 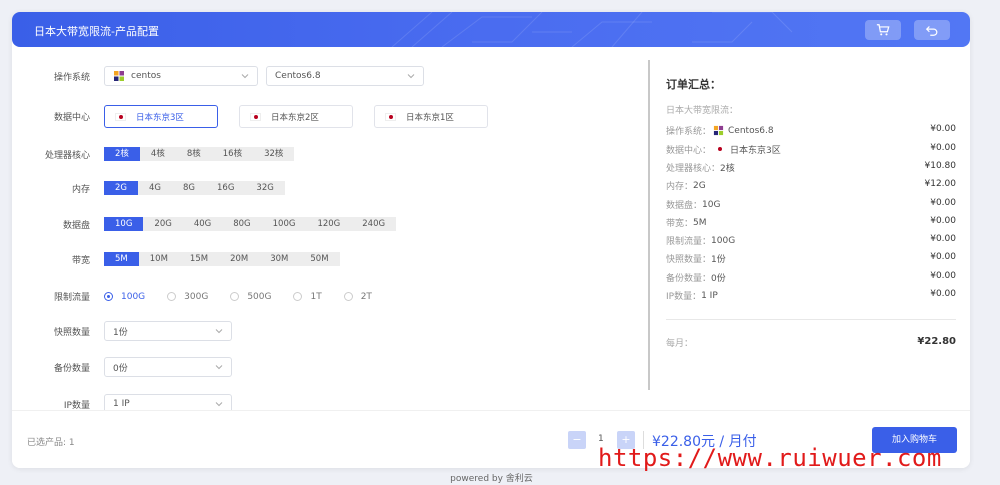 I want to click on datacenter-option-label: 日本东京3区, so click(x=160, y=117).